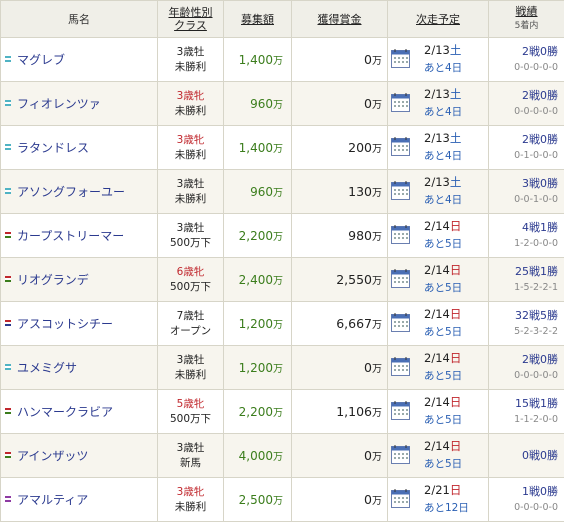 This screenshot has width=564, height=522. Describe the element at coordinates (191, 324) in the screenshot. I see `class-cell: 7歳牡オープン` at that location.